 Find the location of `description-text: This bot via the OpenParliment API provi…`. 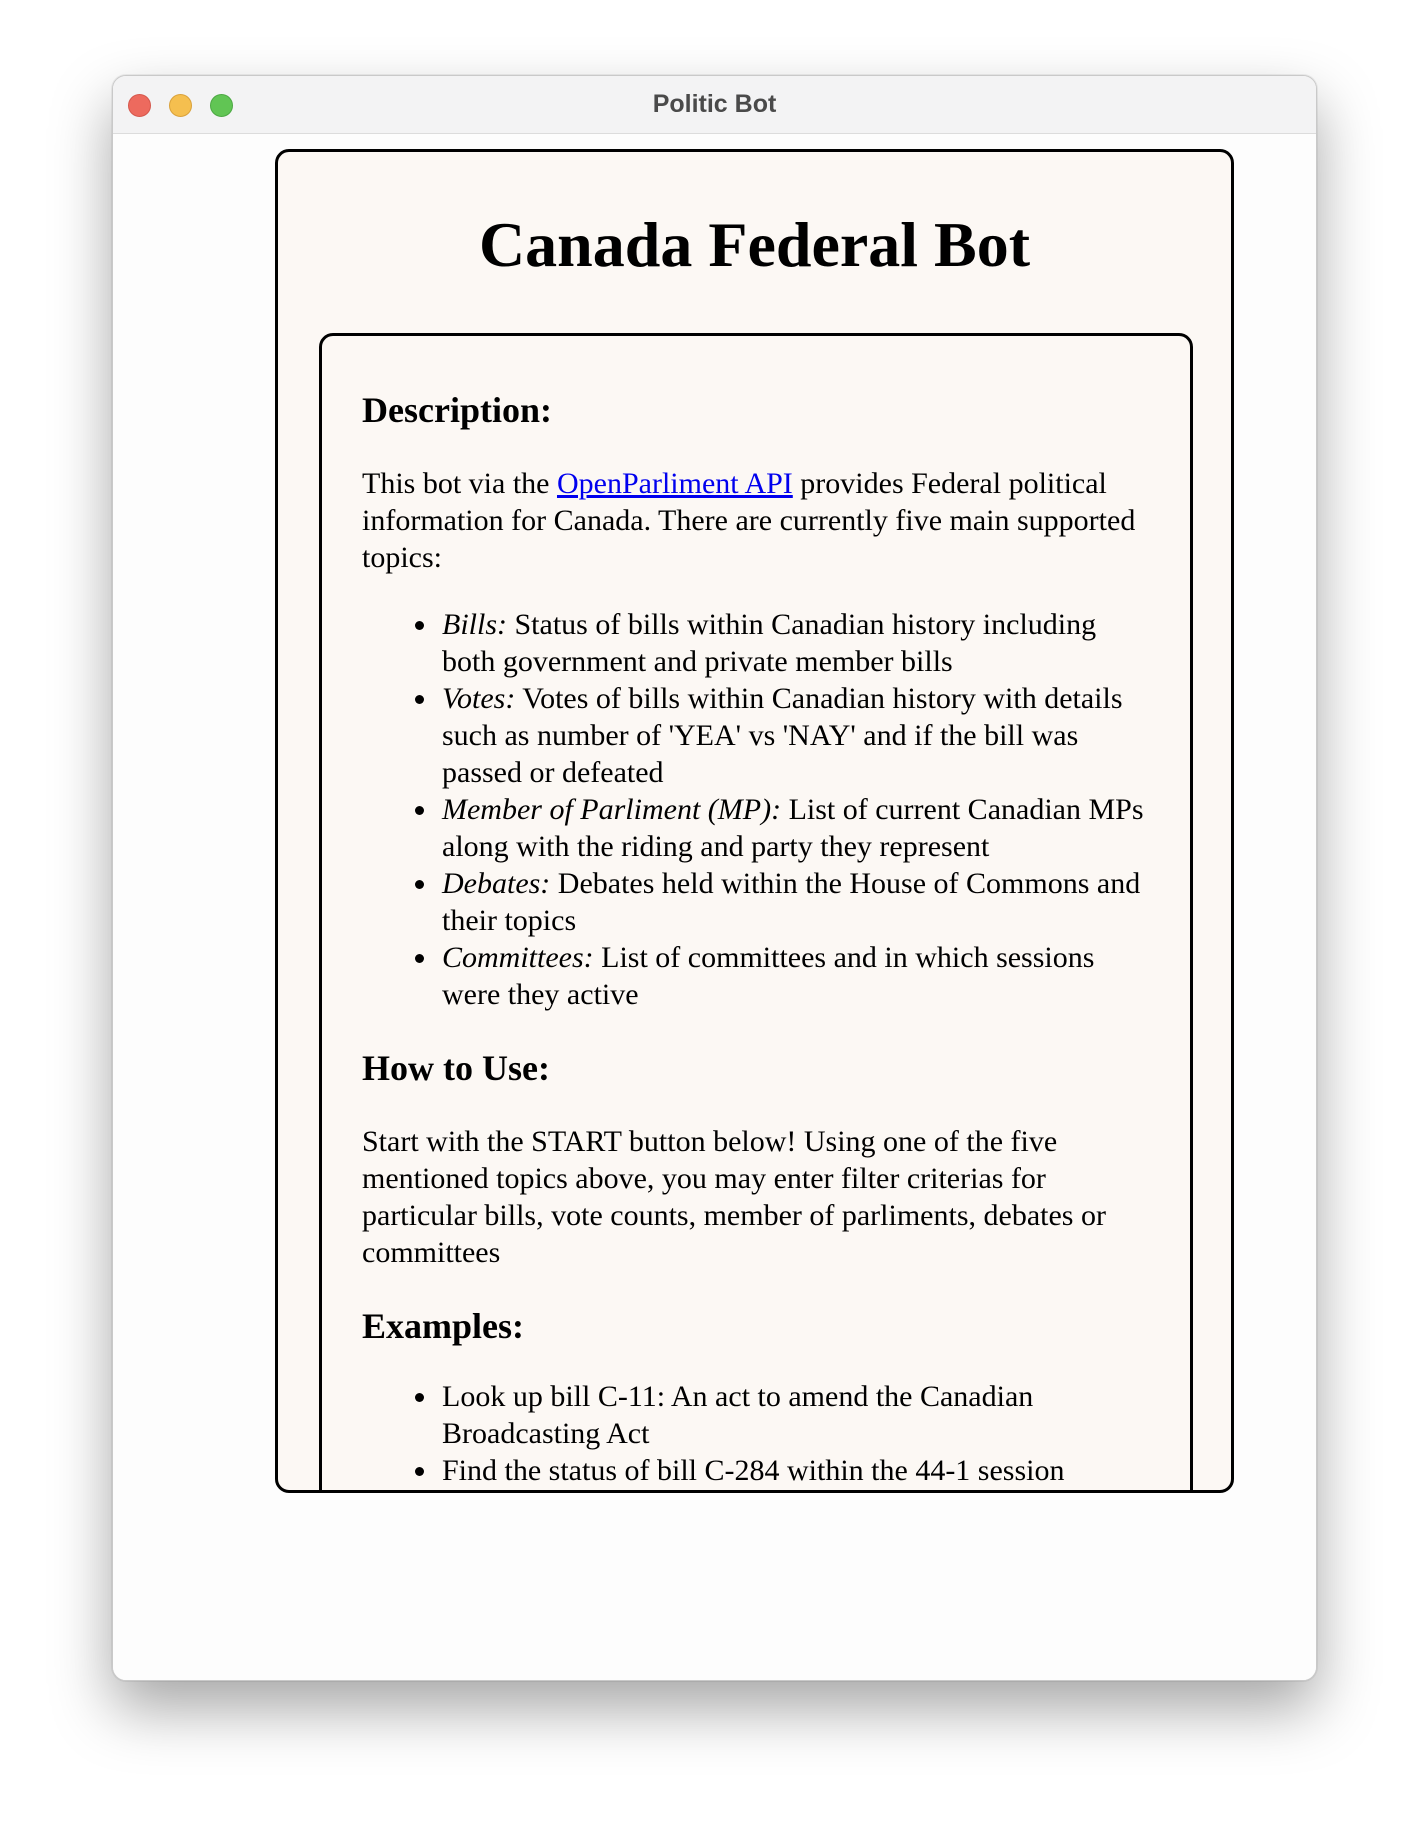

description-text: This bot via the OpenParliment API provi… is located at coordinates (756, 520).